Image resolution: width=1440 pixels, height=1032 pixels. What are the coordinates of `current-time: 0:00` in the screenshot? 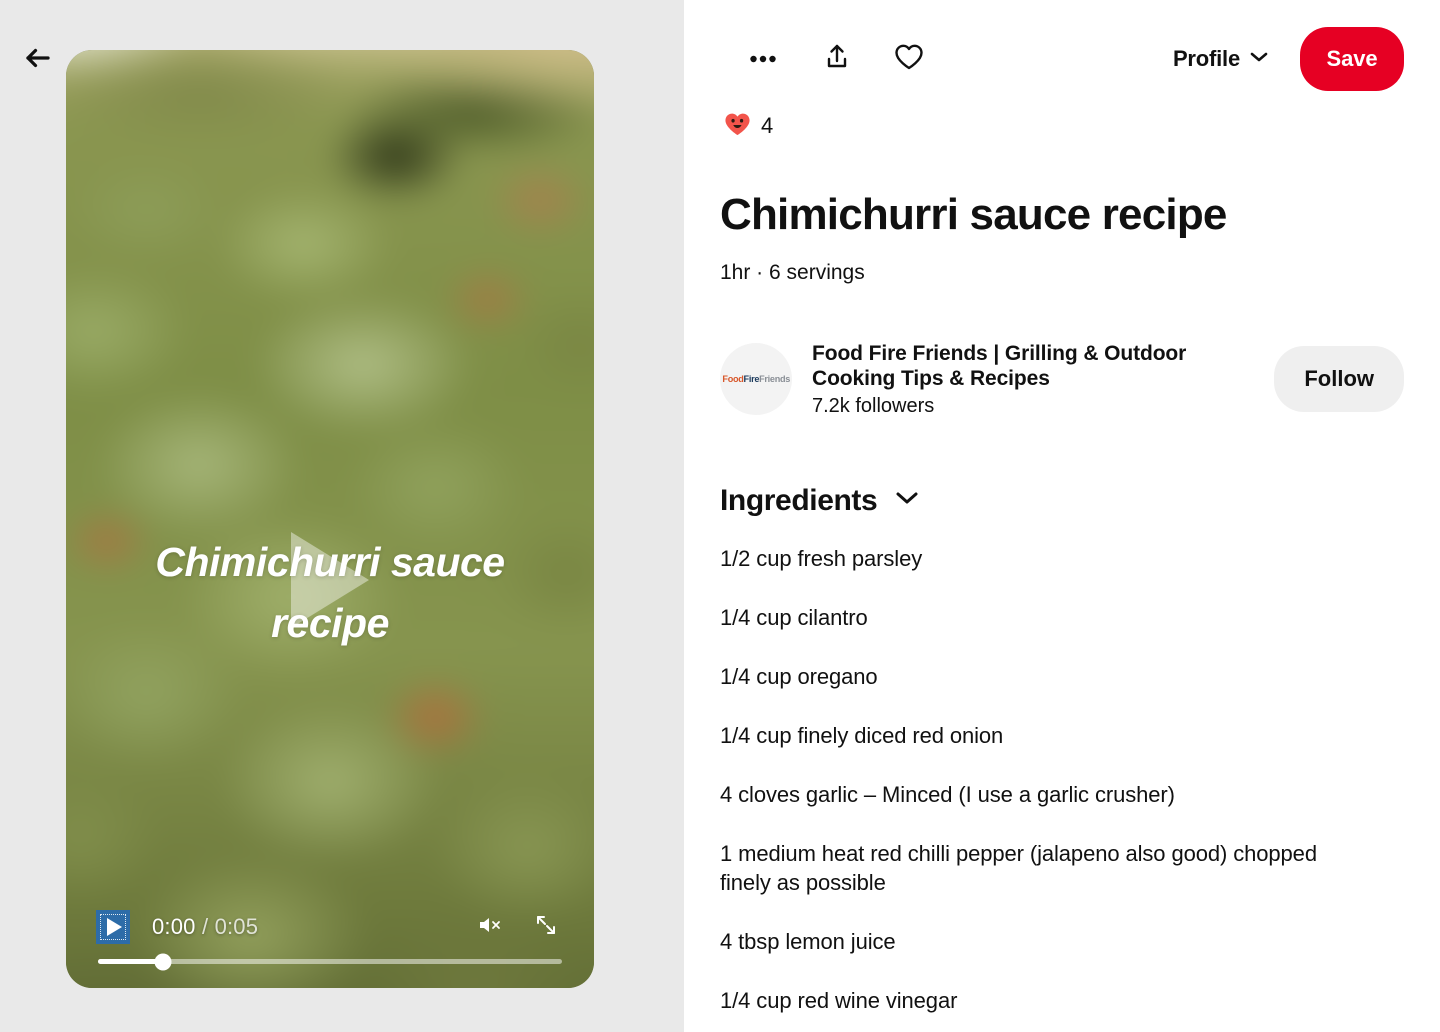 It's located at (174, 926).